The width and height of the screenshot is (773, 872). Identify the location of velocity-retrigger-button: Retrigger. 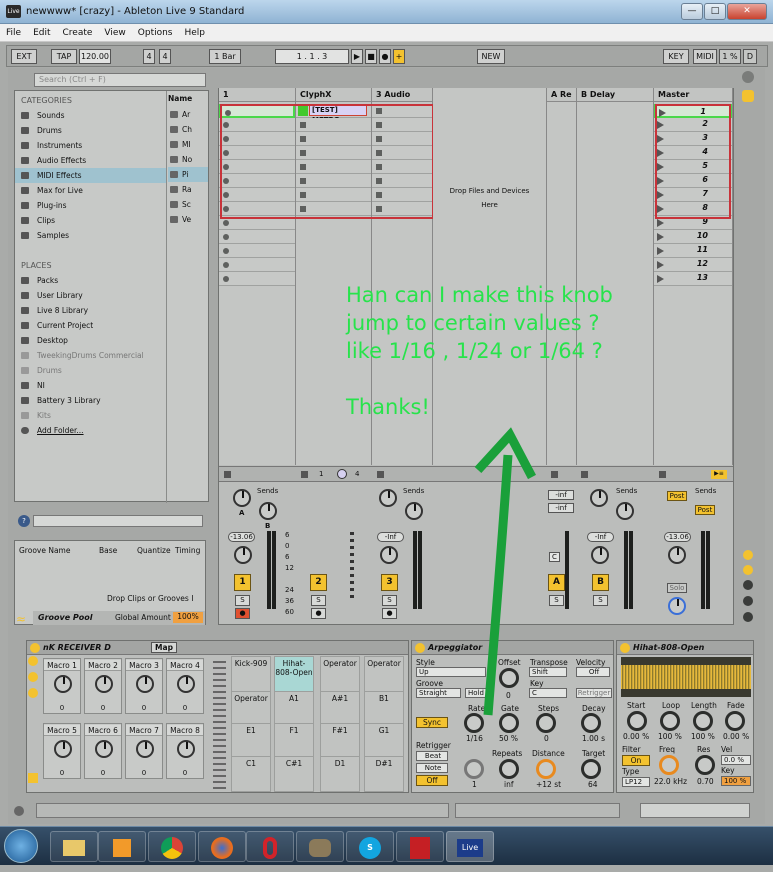
(594, 693).